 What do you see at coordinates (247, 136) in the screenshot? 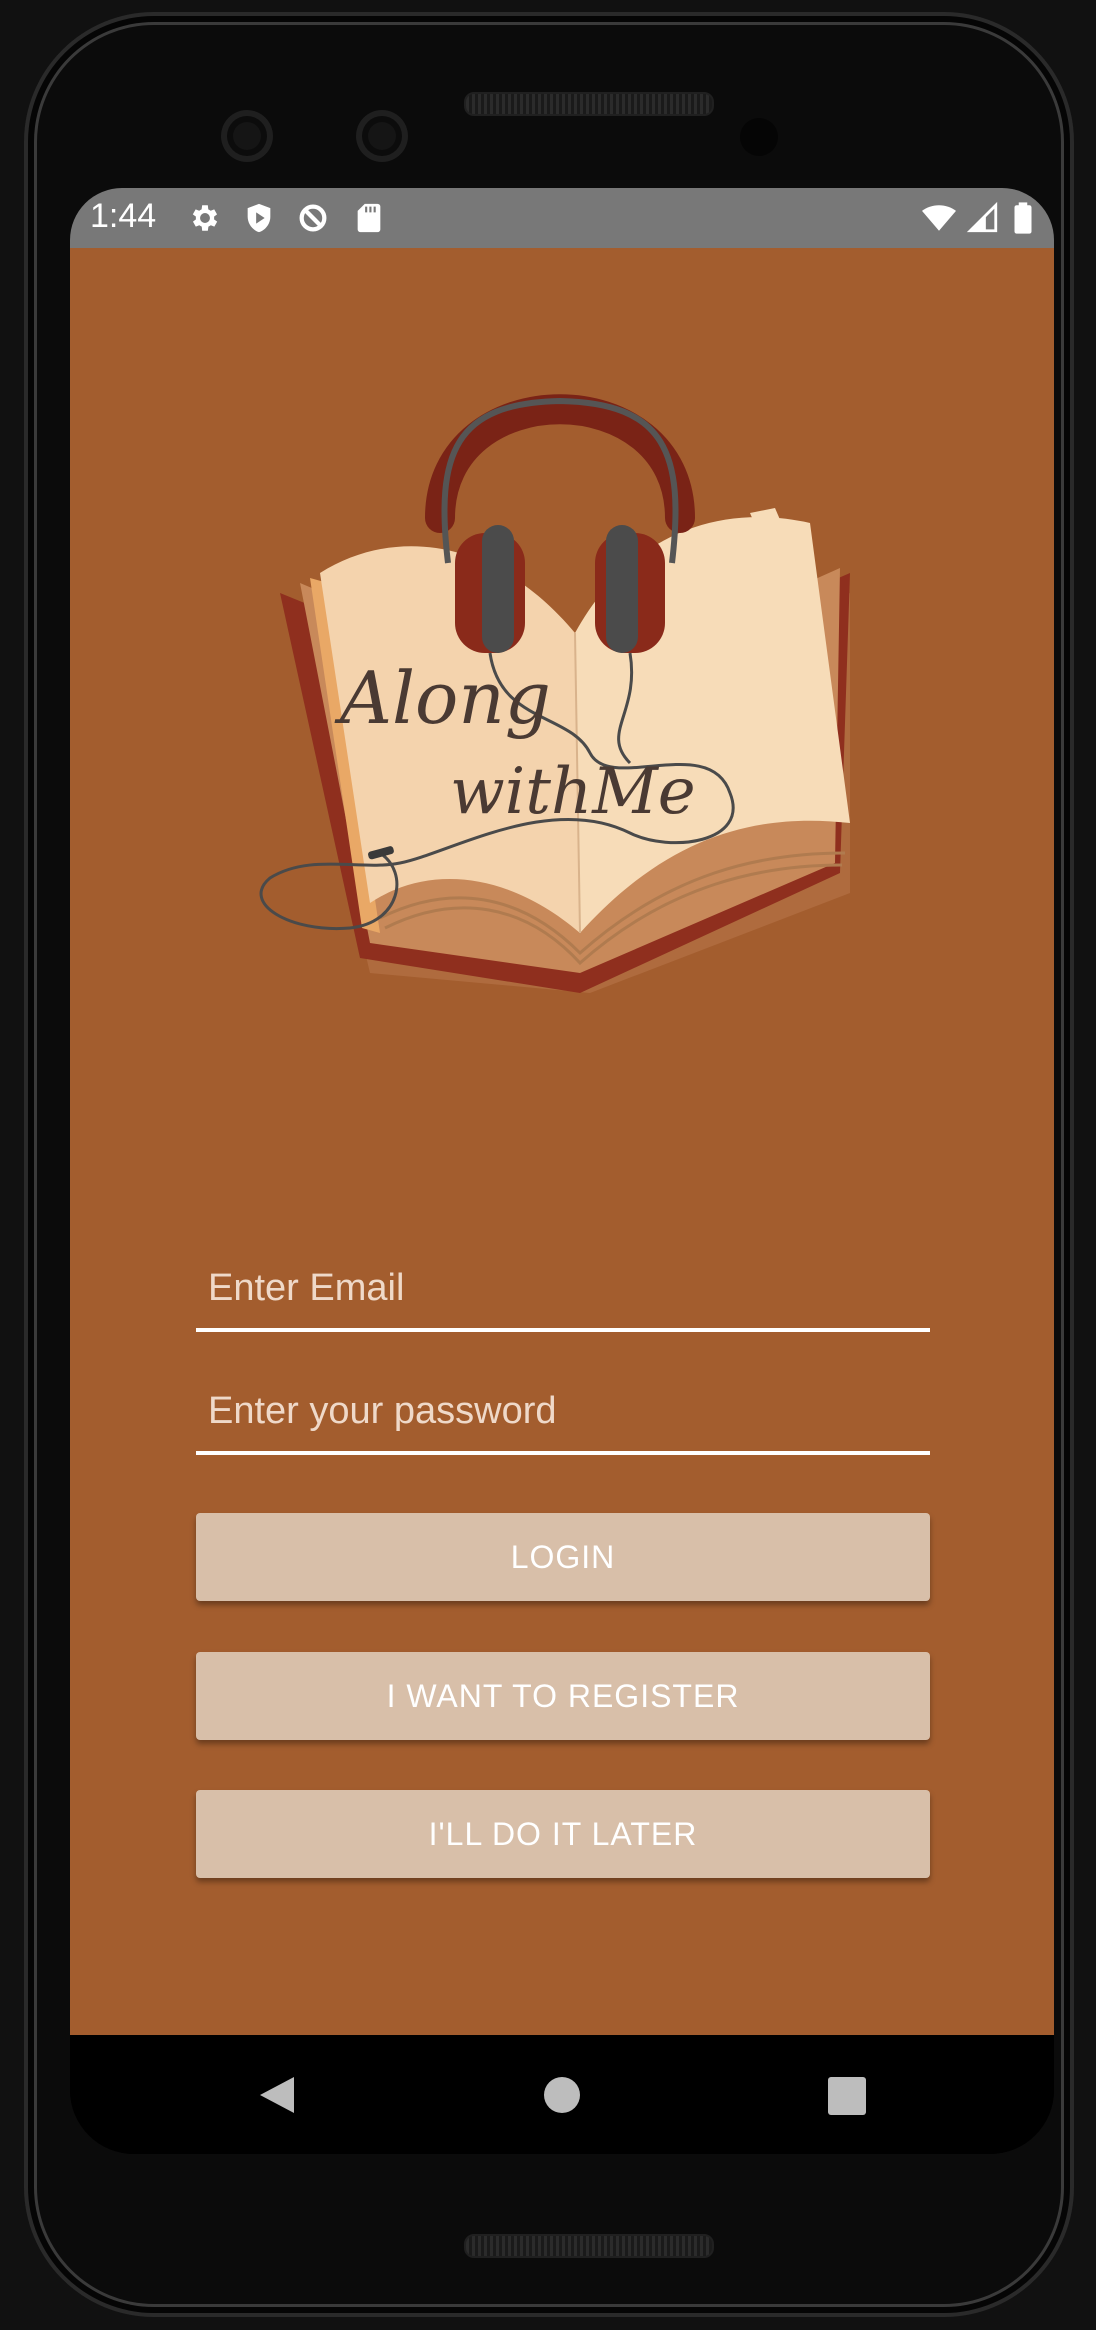
I see `front-camera` at bounding box center [247, 136].